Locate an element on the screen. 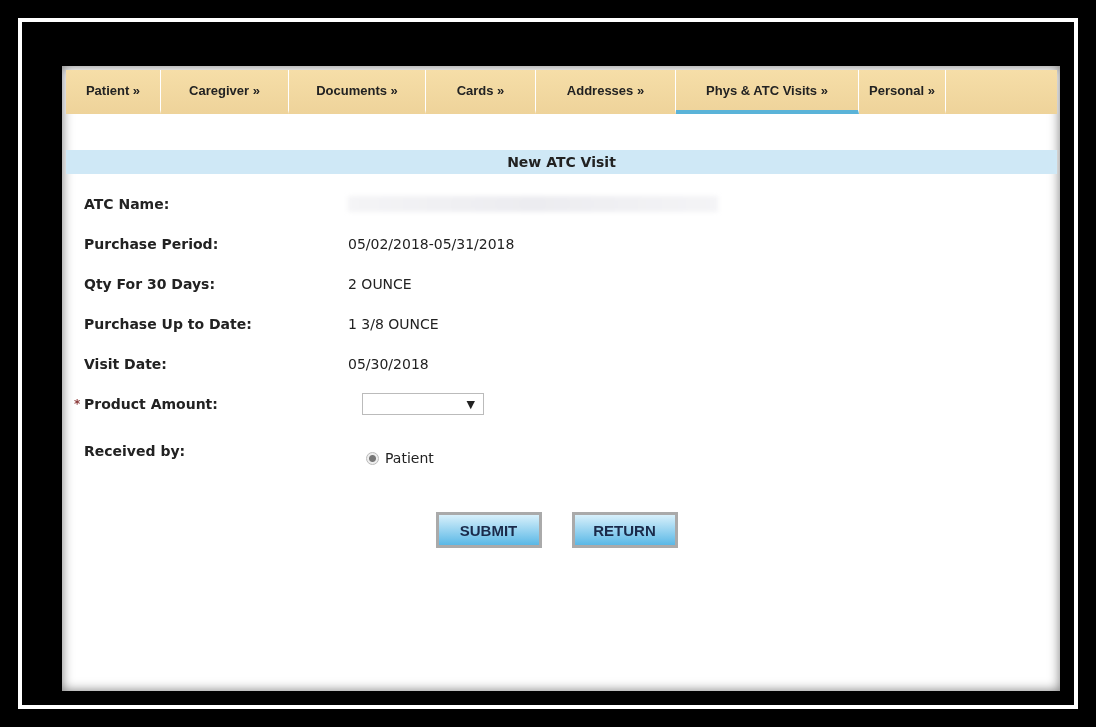  tab: Patient » is located at coordinates (113, 92).